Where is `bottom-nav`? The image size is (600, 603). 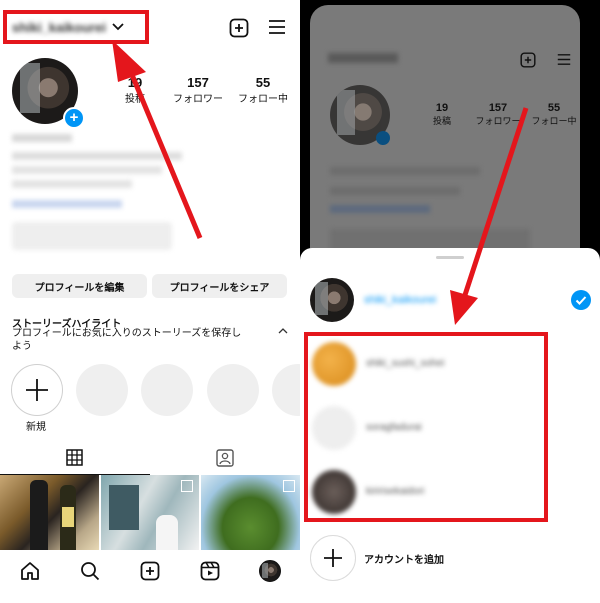
bottom-nav is located at coordinates (150, 576).